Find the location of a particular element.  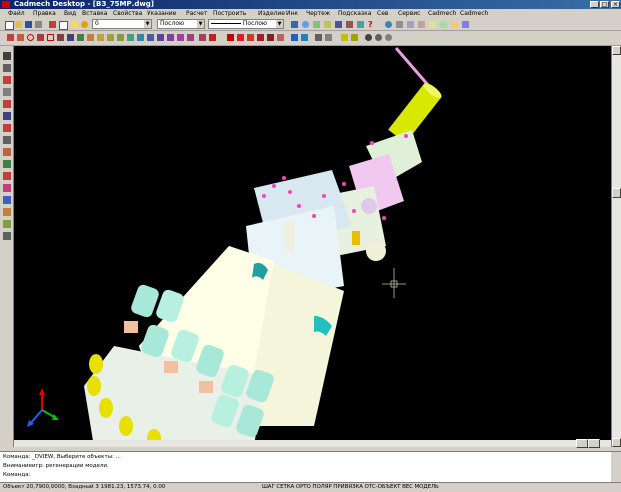

minimize-button: _ is located at coordinates (594, 4).